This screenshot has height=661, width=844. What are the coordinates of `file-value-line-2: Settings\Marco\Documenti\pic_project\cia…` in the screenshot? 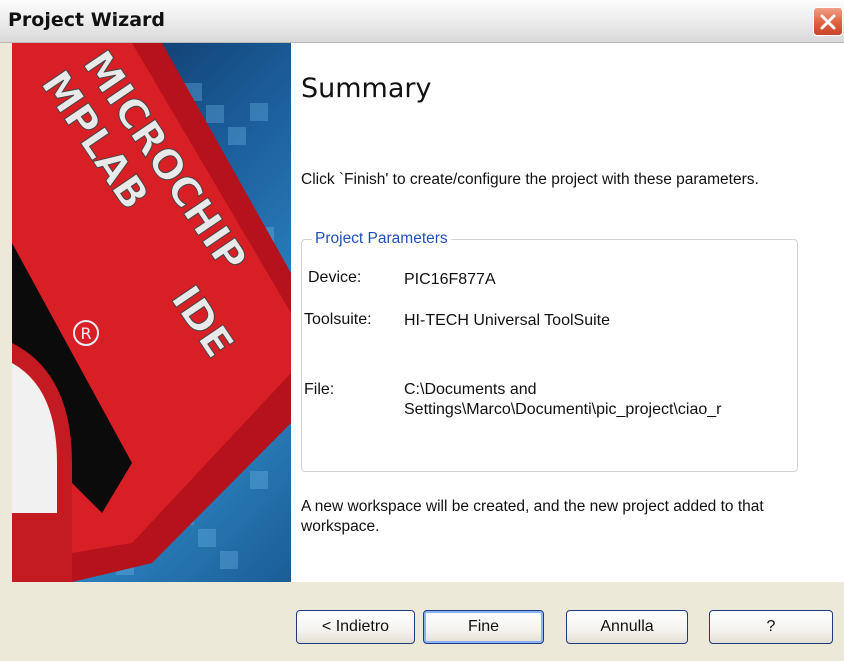 It's located at (563, 409).